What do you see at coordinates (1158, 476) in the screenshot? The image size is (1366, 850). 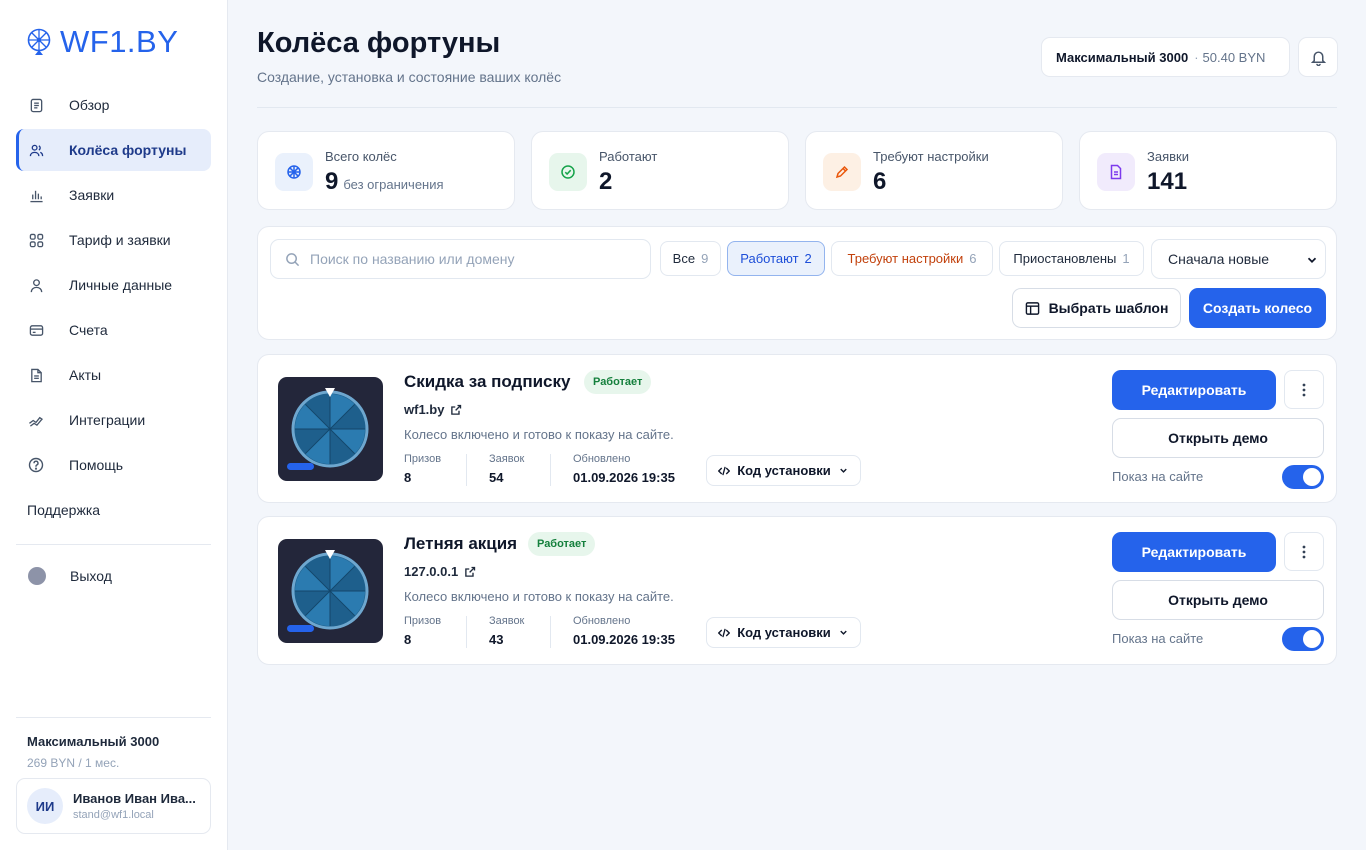 I see `show-on-site-label: Показ на сайте` at bounding box center [1158, 476].